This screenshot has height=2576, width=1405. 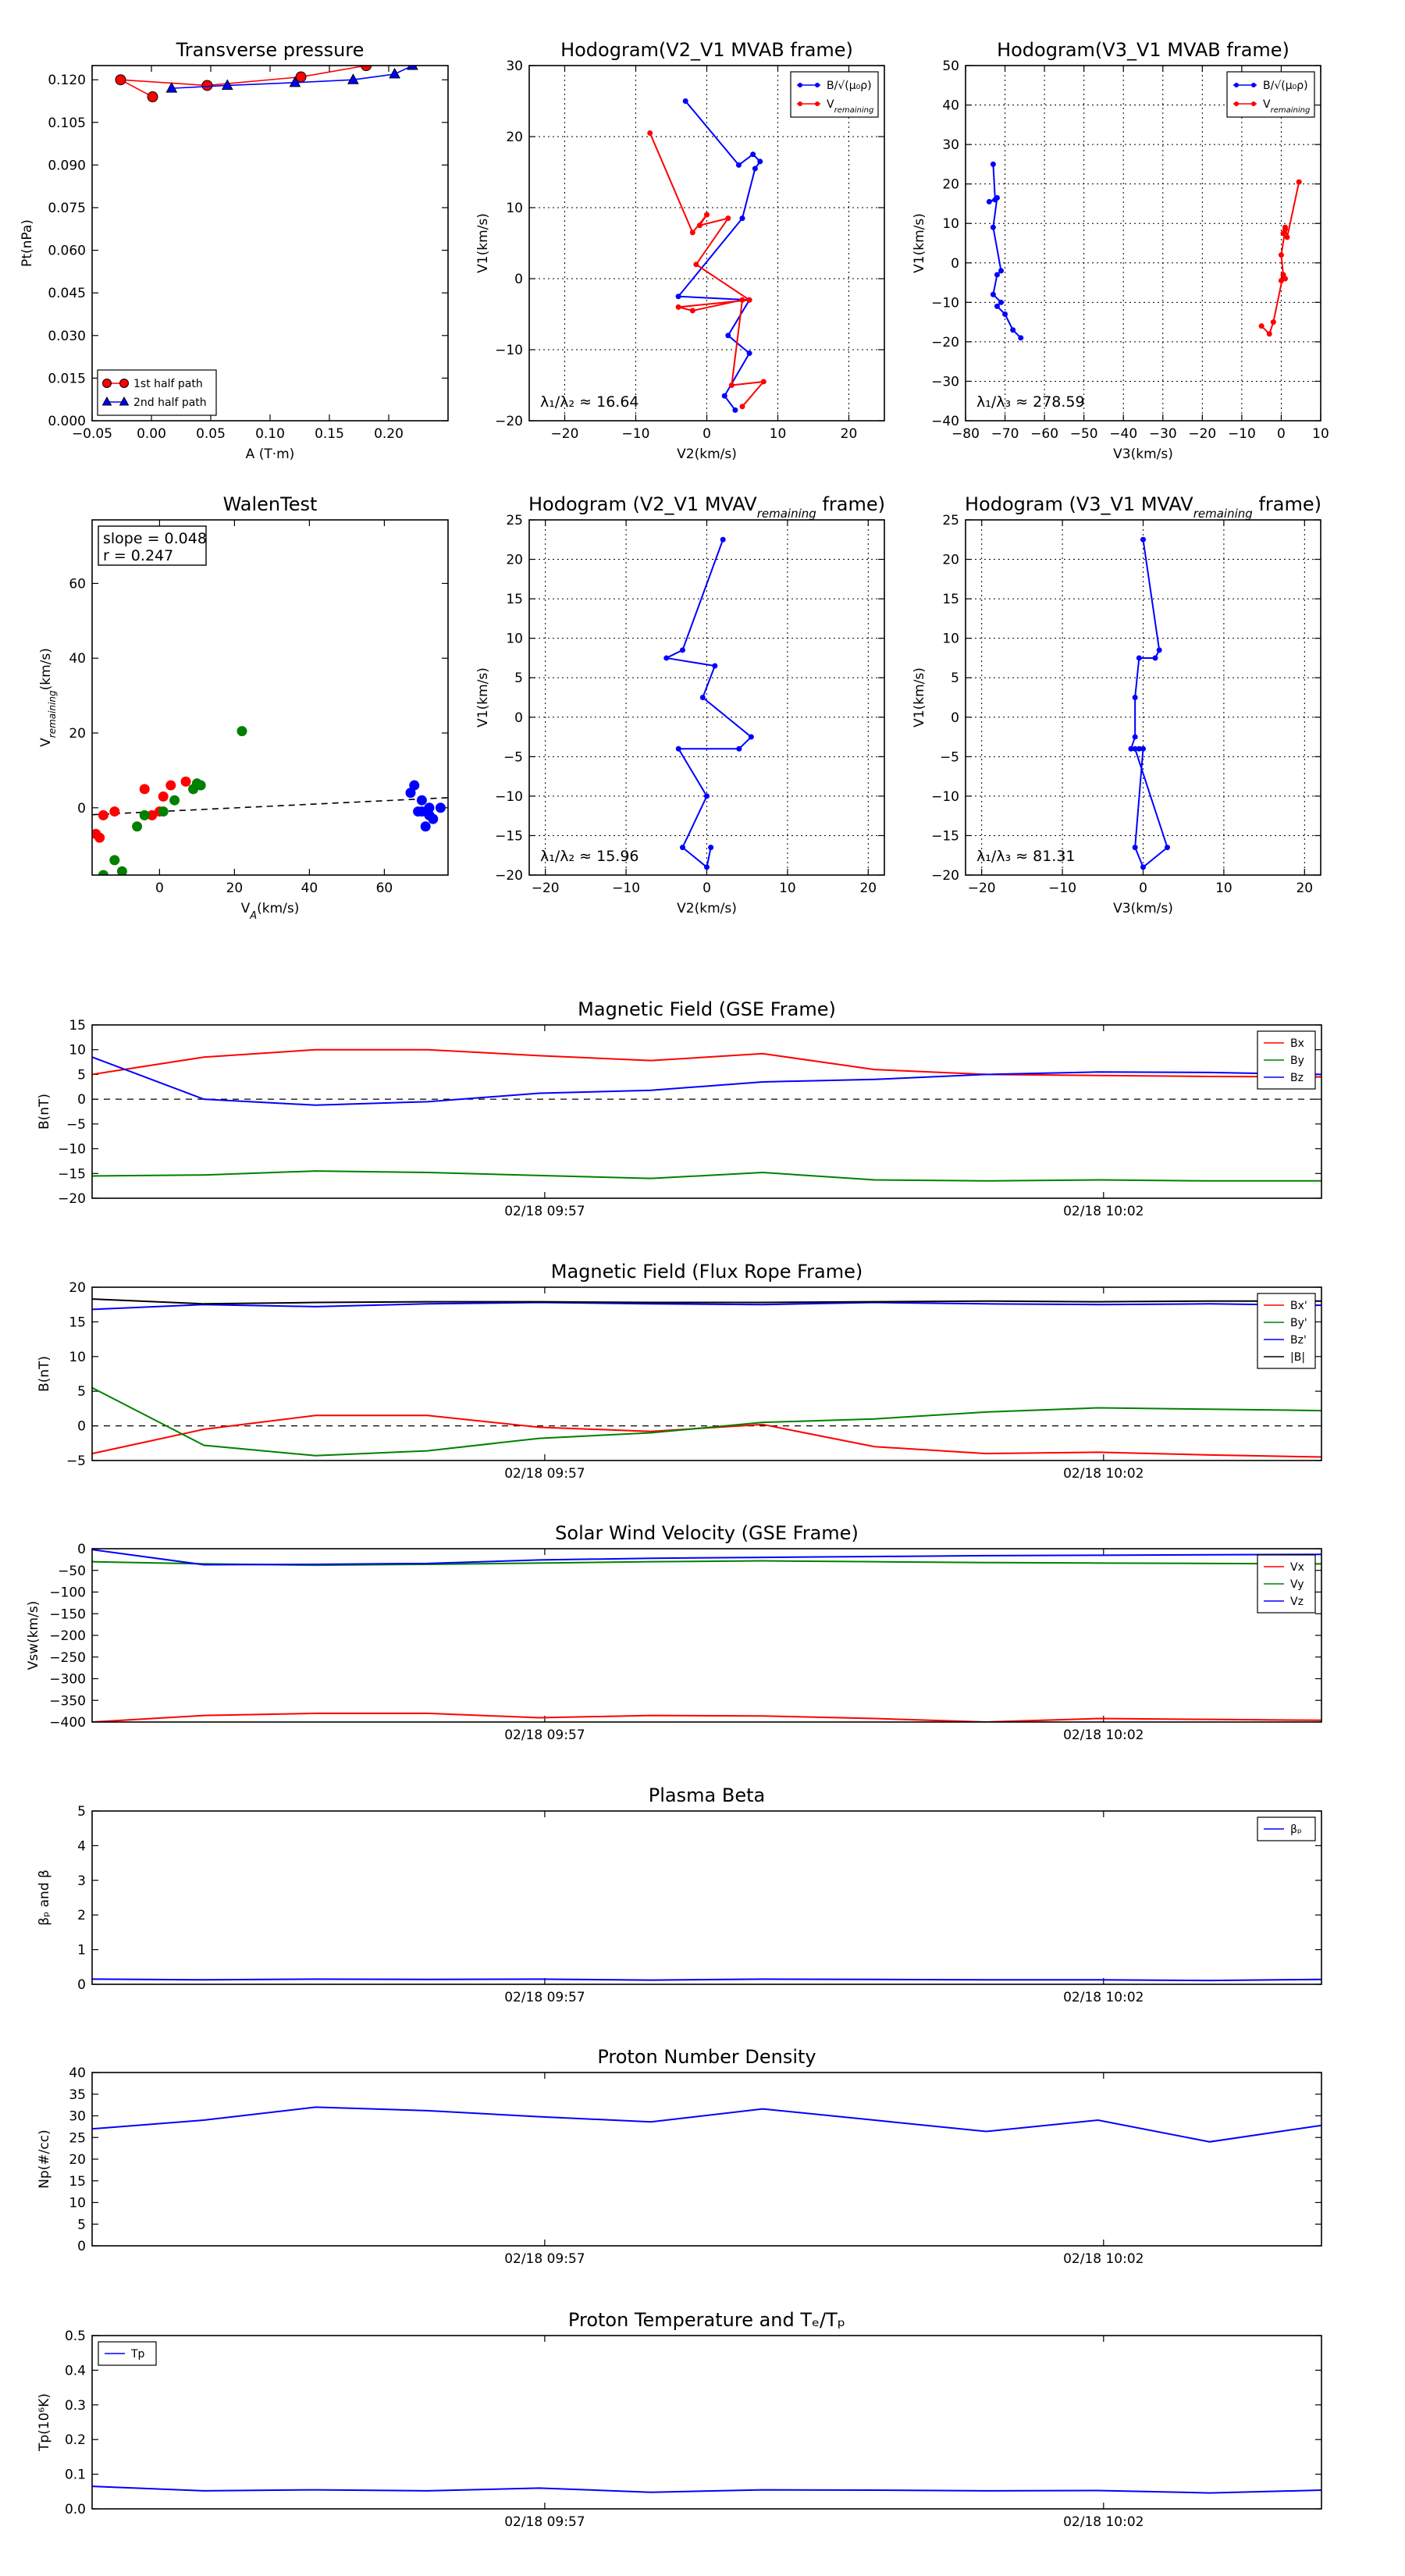 I want to click on legend-label: 1st half path, so click(x=168, y=384).